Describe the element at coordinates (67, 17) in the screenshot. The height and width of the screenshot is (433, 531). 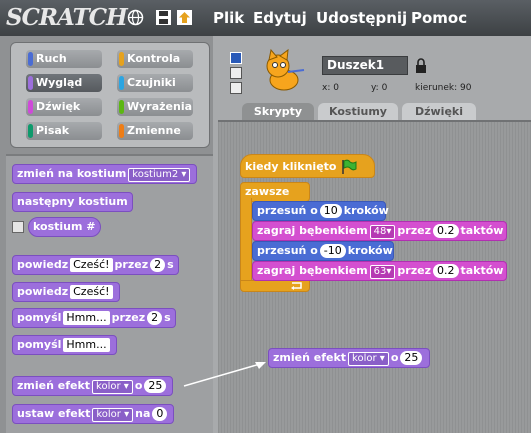
I see `scratch-logo: SCRATCH` at that location.